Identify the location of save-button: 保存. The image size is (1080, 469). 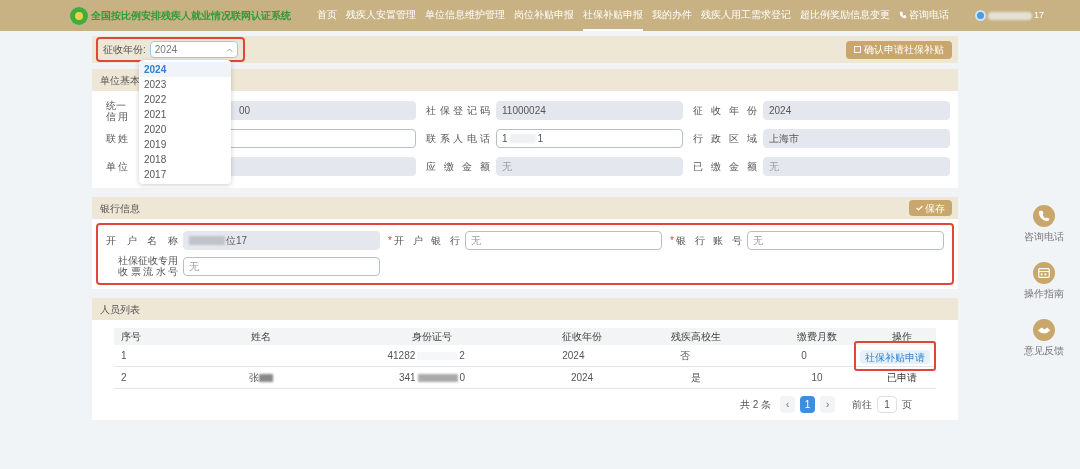
(930, 208).